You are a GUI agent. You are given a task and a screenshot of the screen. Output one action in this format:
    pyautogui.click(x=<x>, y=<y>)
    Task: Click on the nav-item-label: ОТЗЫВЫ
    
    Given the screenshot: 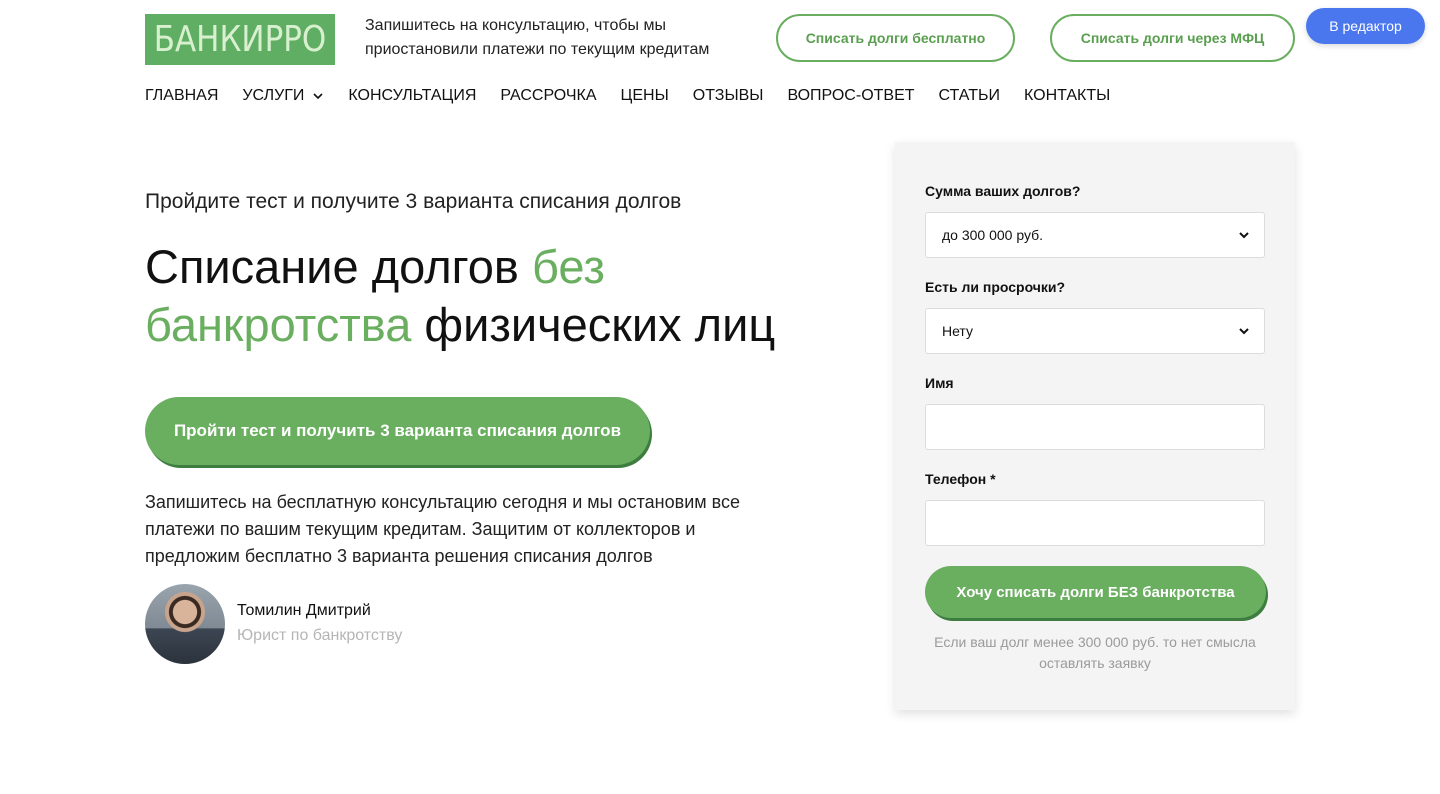 What is the action you would take?
    pyautogui.click(x=728, y=95)
    